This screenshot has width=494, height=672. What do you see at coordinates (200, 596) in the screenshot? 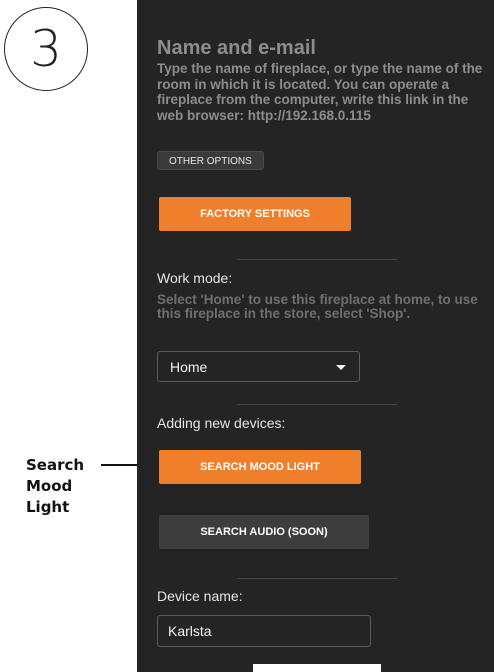
I see `device-name-label: Device name:` at bounding box center [200, 596].